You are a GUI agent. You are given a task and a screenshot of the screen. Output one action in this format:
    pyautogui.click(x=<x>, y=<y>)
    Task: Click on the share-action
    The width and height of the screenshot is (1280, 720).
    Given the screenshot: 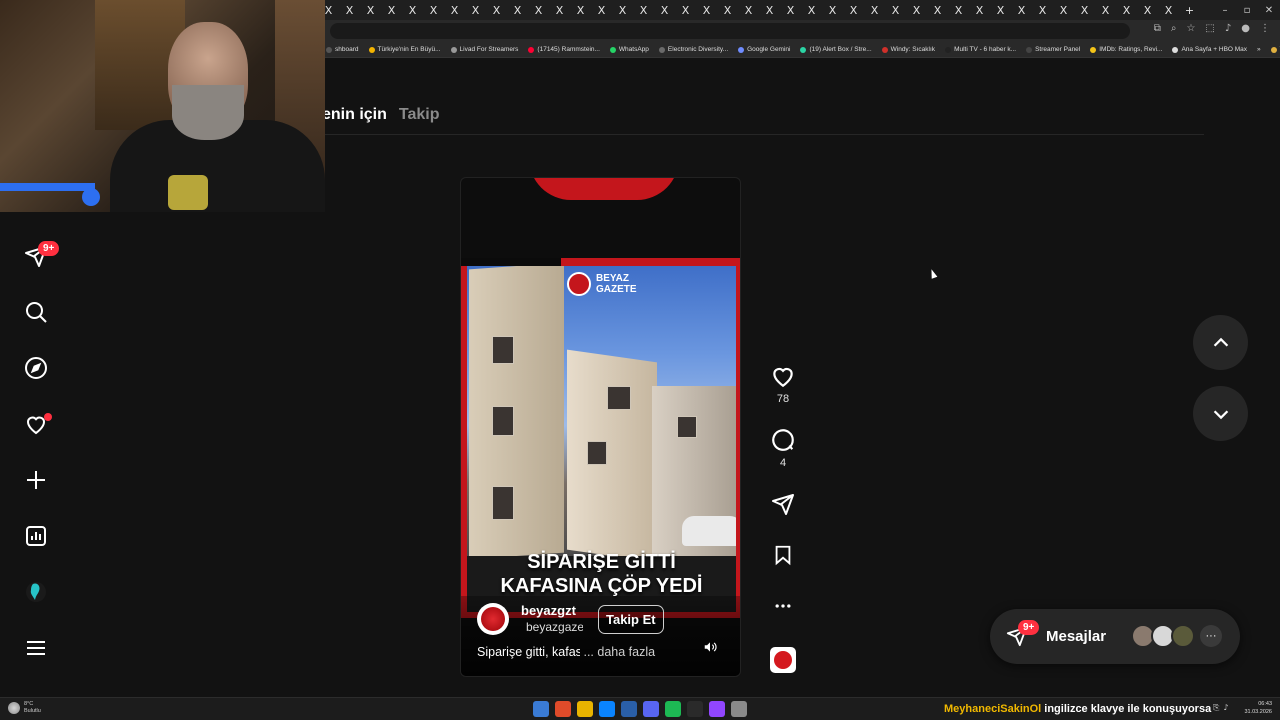 What is the action you would take?
    pyautogui.click(x=783, y=504)
    